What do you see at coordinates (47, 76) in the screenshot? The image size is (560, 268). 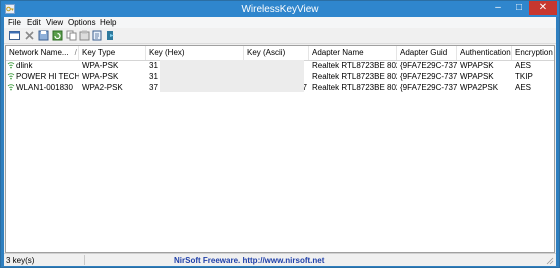 I see `network-name: POWER HI TECH` at bounding box center [47, 76].